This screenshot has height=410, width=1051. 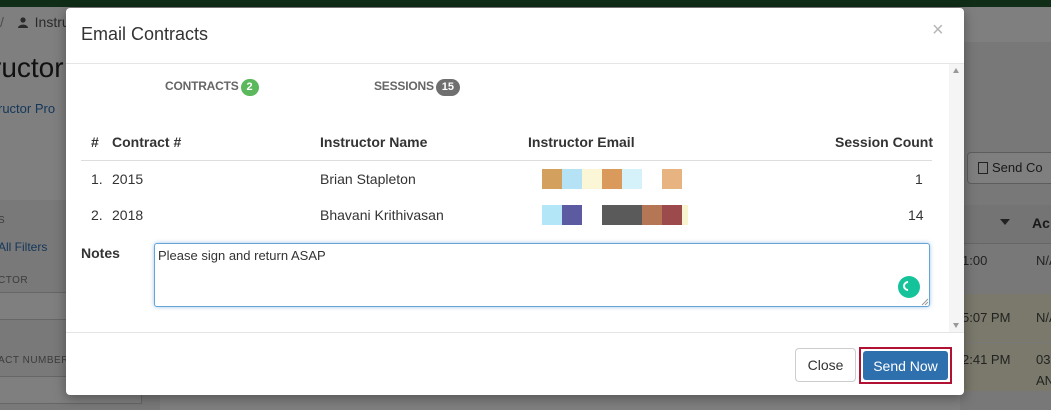 I want to click on column-header-session-count: Session Count, so click(x=884, y=142).